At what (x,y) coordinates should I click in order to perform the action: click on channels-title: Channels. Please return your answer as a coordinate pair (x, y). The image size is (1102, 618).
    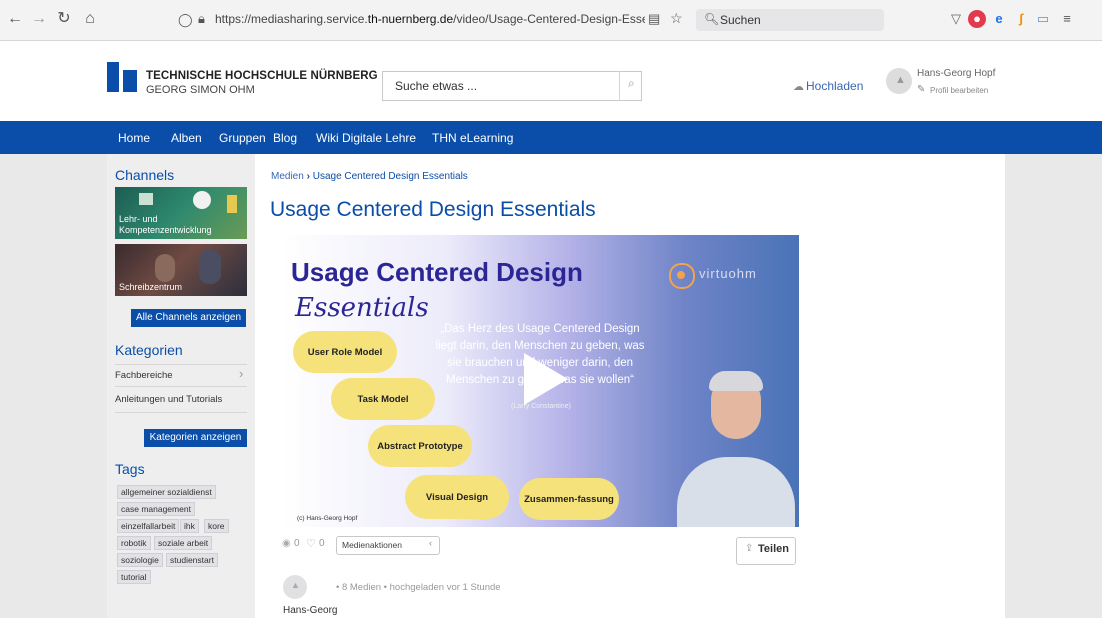
    Looking at the image, I should click on (145, 175).